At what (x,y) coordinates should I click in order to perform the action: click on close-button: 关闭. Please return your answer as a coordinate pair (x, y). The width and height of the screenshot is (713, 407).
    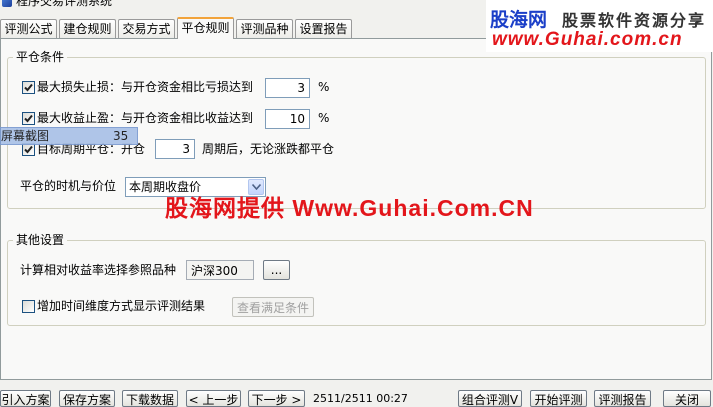
    Looking at the image, I should click on (687, 398).